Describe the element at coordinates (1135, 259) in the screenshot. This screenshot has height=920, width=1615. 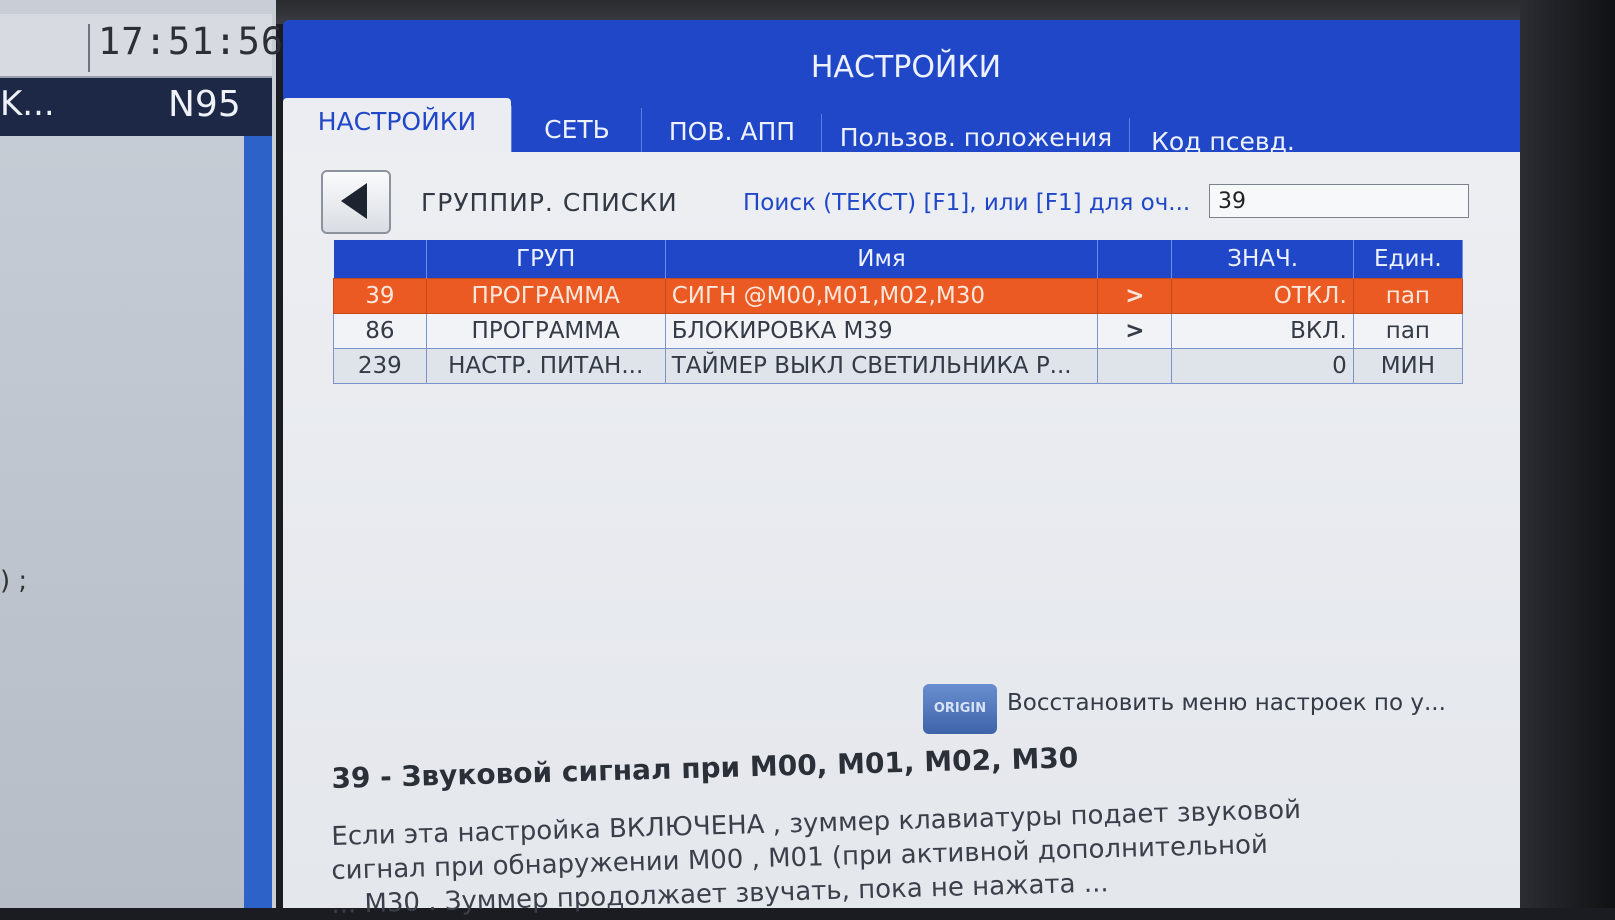
I see `column-header-action` at that location.